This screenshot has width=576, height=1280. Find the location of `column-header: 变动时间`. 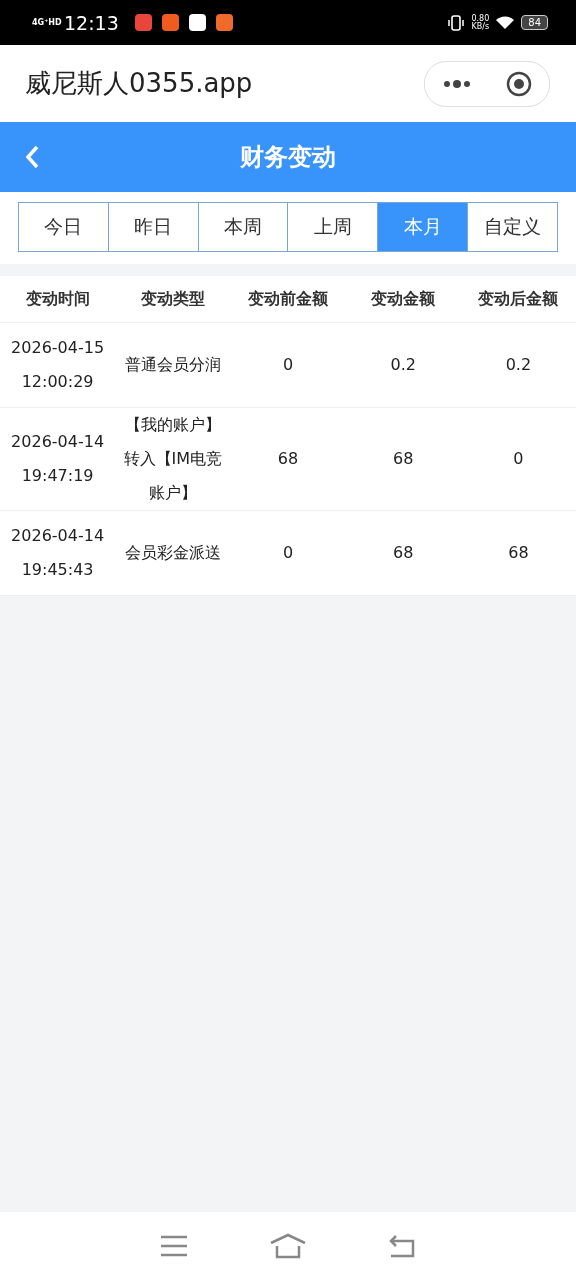

column-header: 变动时间 is located at coordinates (57, 299).